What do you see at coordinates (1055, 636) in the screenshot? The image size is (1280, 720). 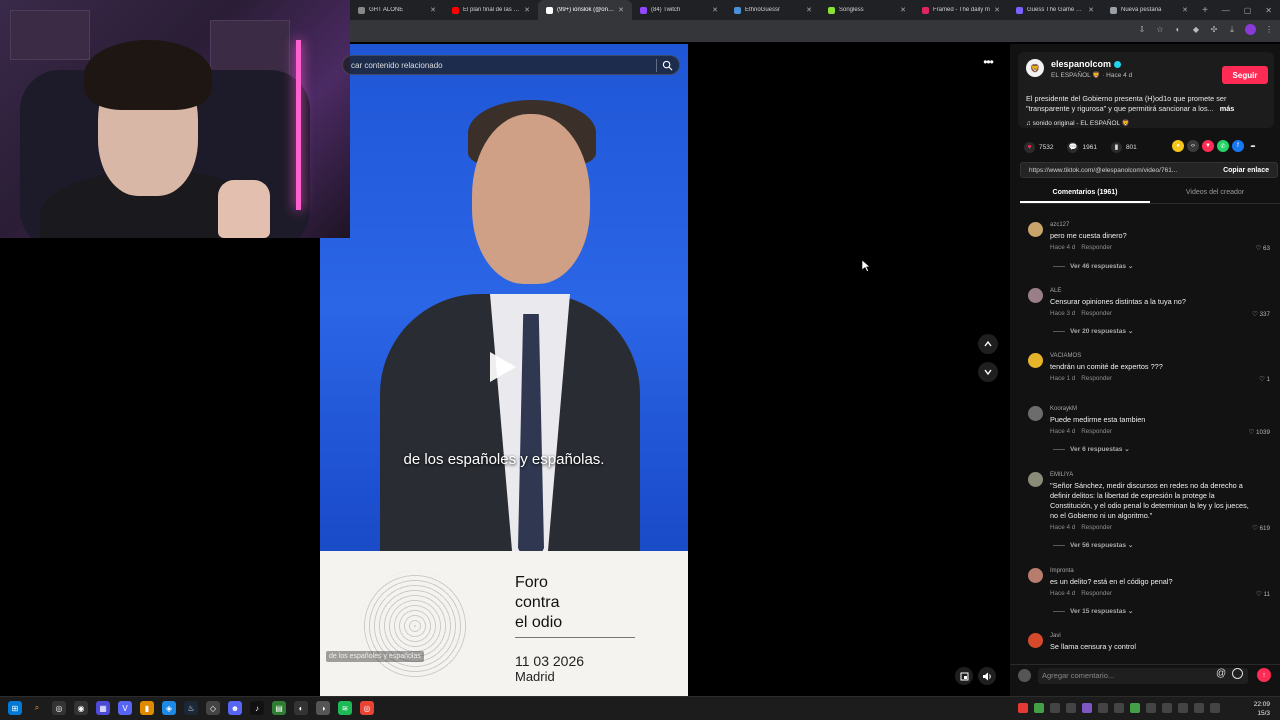 I see `comment-username: Javi` at bounding box center [1055, 636].